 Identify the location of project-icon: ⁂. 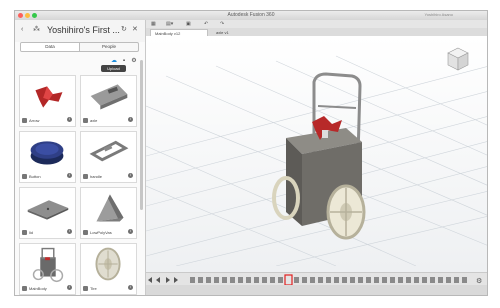
(36, 29).